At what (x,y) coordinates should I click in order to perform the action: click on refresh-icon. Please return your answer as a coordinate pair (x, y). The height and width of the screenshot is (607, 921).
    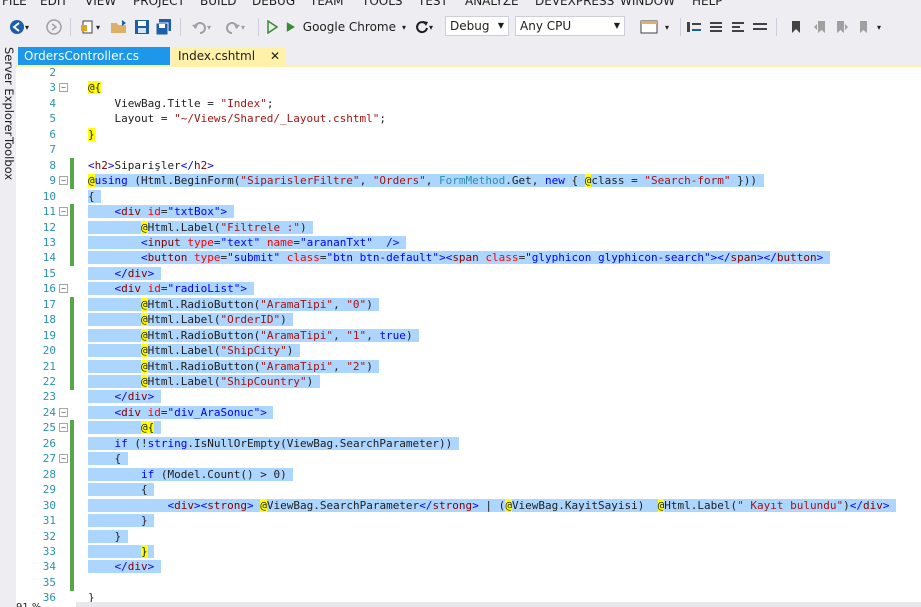
    Looking at the image, I should click on (422, 27).